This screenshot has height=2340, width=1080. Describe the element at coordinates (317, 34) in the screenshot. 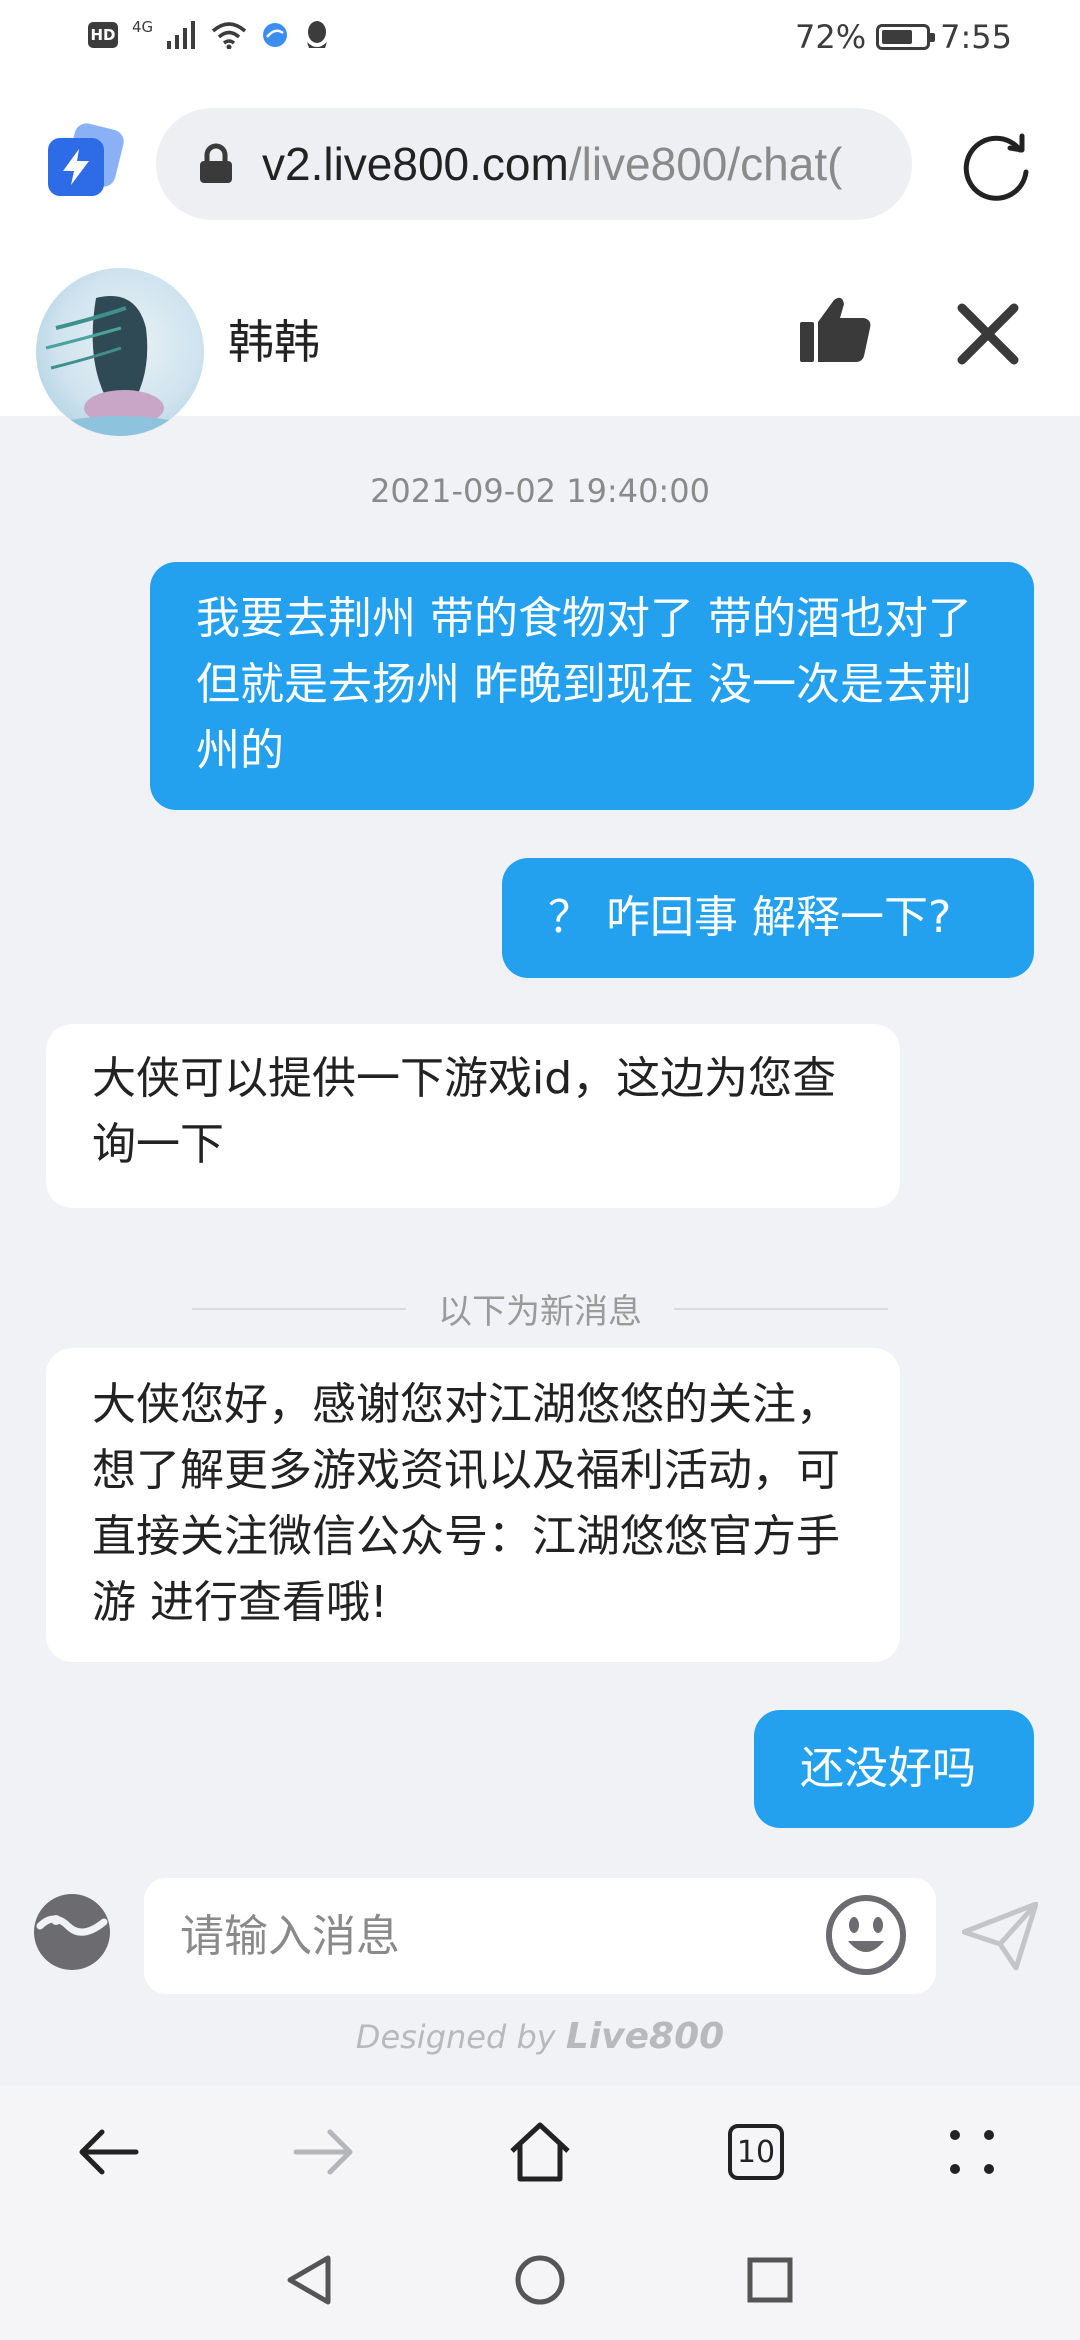

I see `qq-icon` at that location.